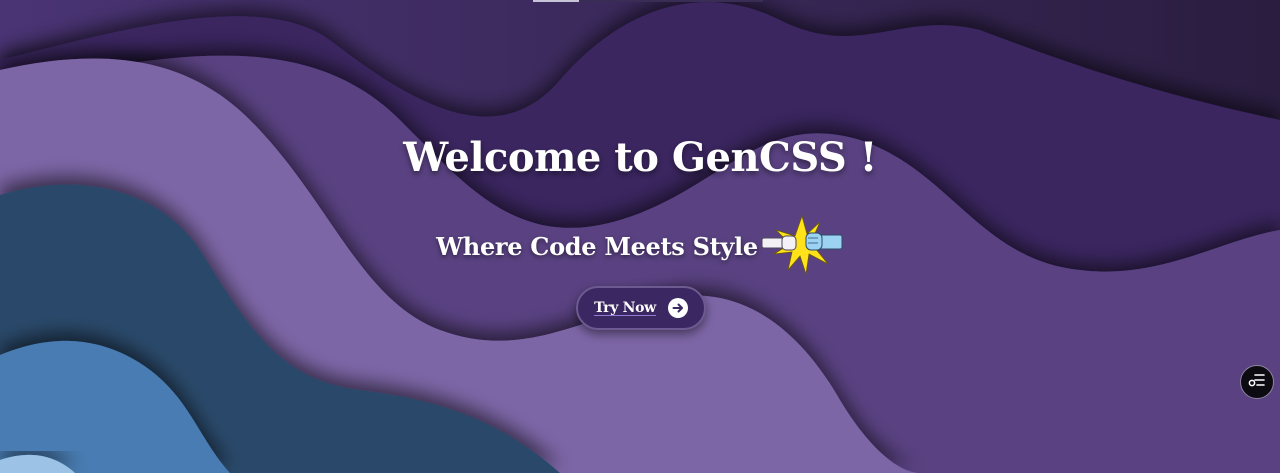 The image size is (1280, 473). I want to click on try-now-button: Try Now, so click(641, 308).